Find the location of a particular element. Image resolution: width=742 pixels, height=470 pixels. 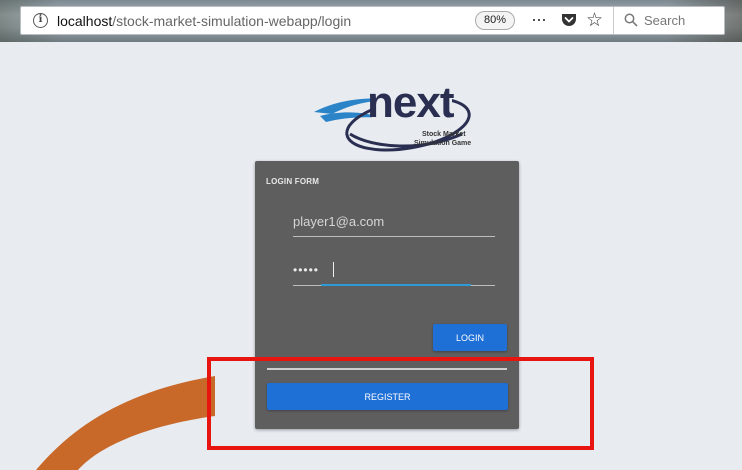

email-input is located at coordinates (394, 221).